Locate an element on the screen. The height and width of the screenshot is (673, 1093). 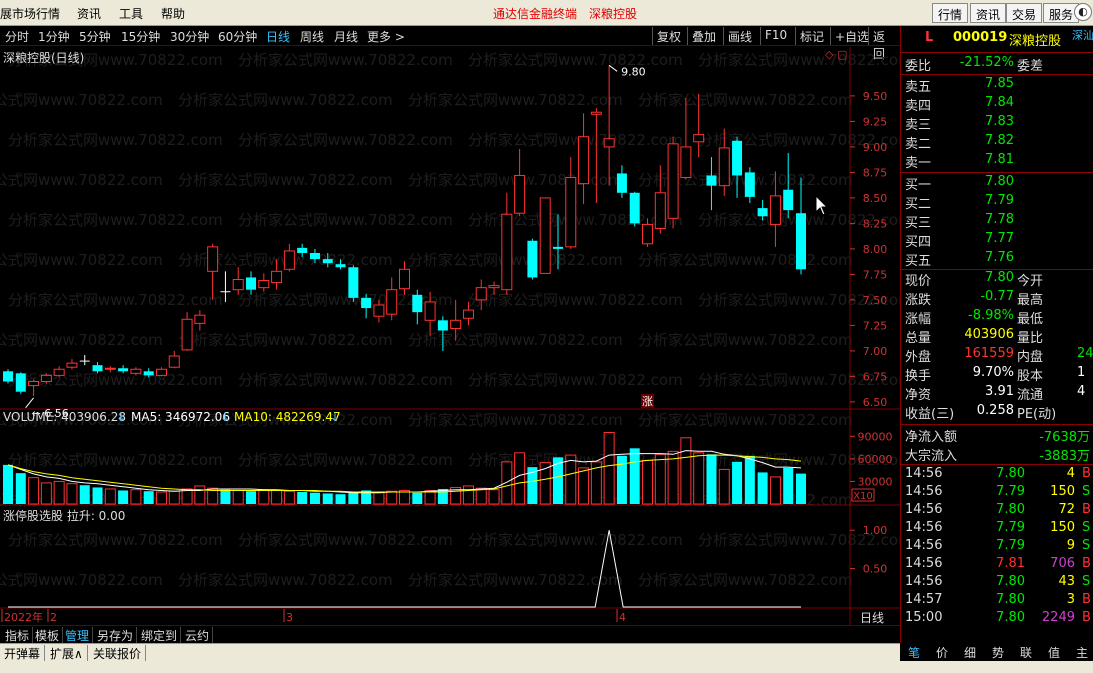
stock-header: L 000019 深粮控股 深汕 is located at coordinates (999, 39).